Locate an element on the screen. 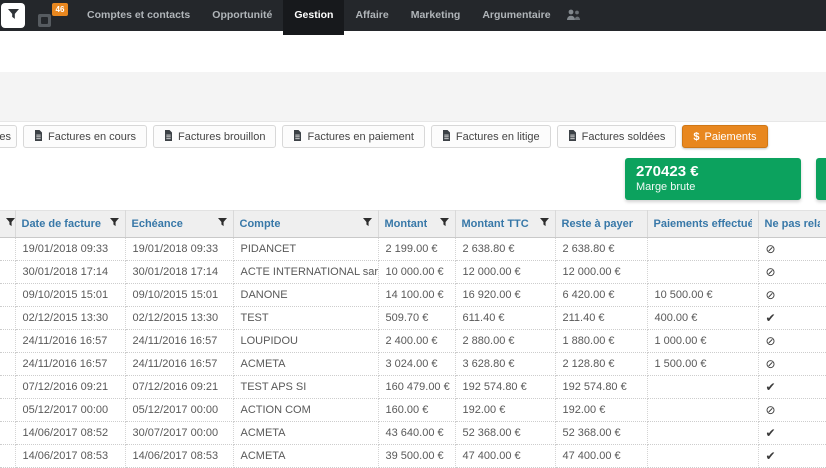 The image size is (826, 468). tab-factures-en-paiement: Factures en paiement is located at coordinates (353, 136).